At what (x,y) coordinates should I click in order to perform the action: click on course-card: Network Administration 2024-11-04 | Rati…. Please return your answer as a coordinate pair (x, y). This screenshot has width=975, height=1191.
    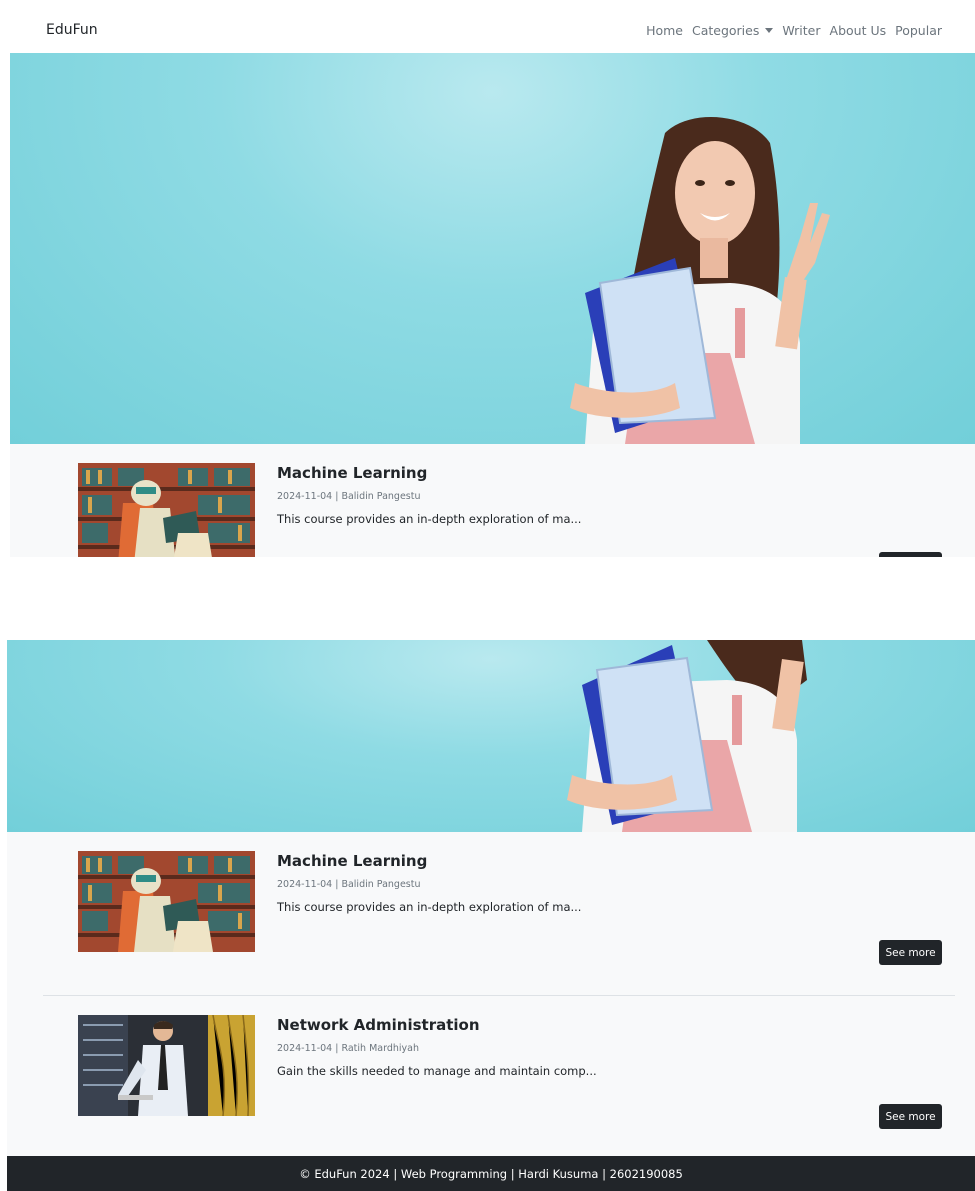
    Looking at the image, I should click on (487, 1078).